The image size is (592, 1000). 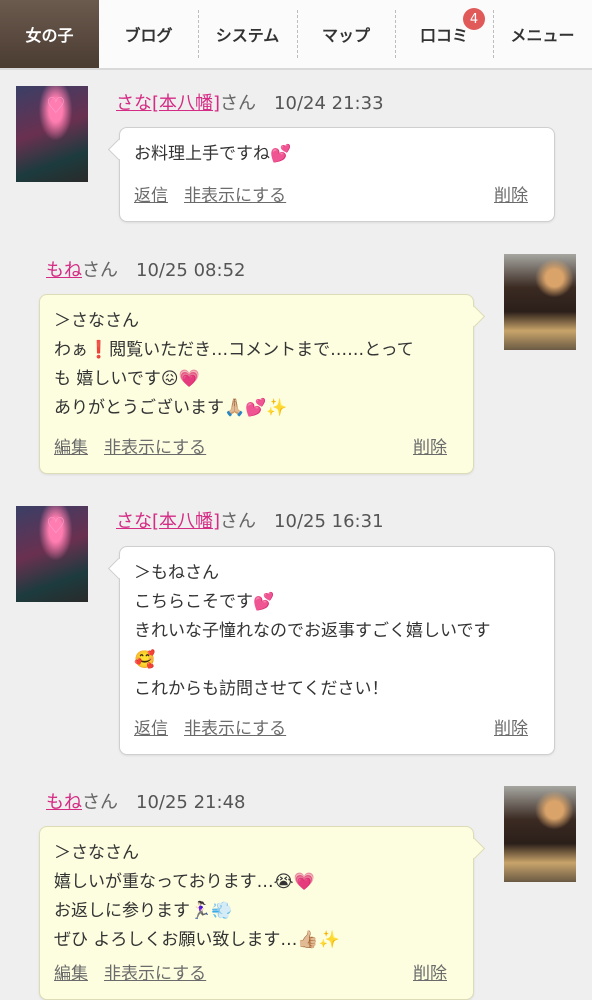 What do you see at coordinates (261, 689) in the screenshot?
I see `text-line: これからも訪問させてください！` at bounding box center [261, 689].